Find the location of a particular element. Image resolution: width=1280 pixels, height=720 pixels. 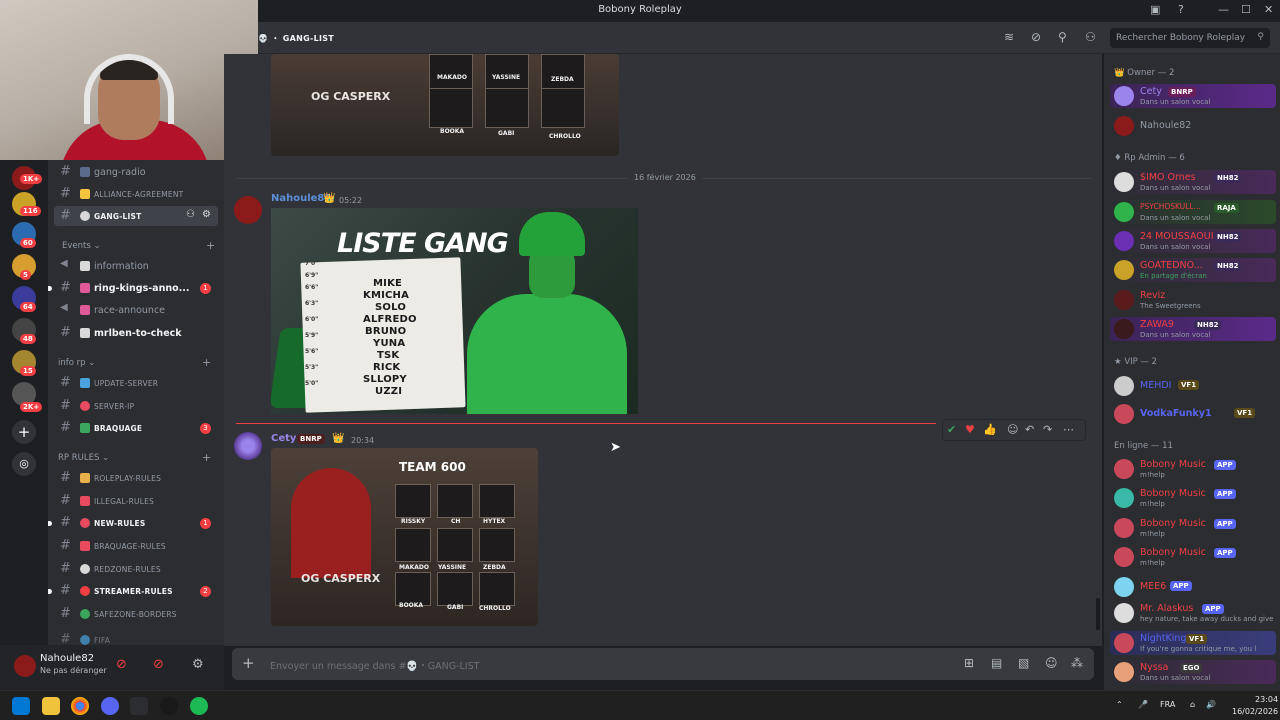

member-item: Cety BNRP Dans un salon vocal is located at coordinates (1193, 96).